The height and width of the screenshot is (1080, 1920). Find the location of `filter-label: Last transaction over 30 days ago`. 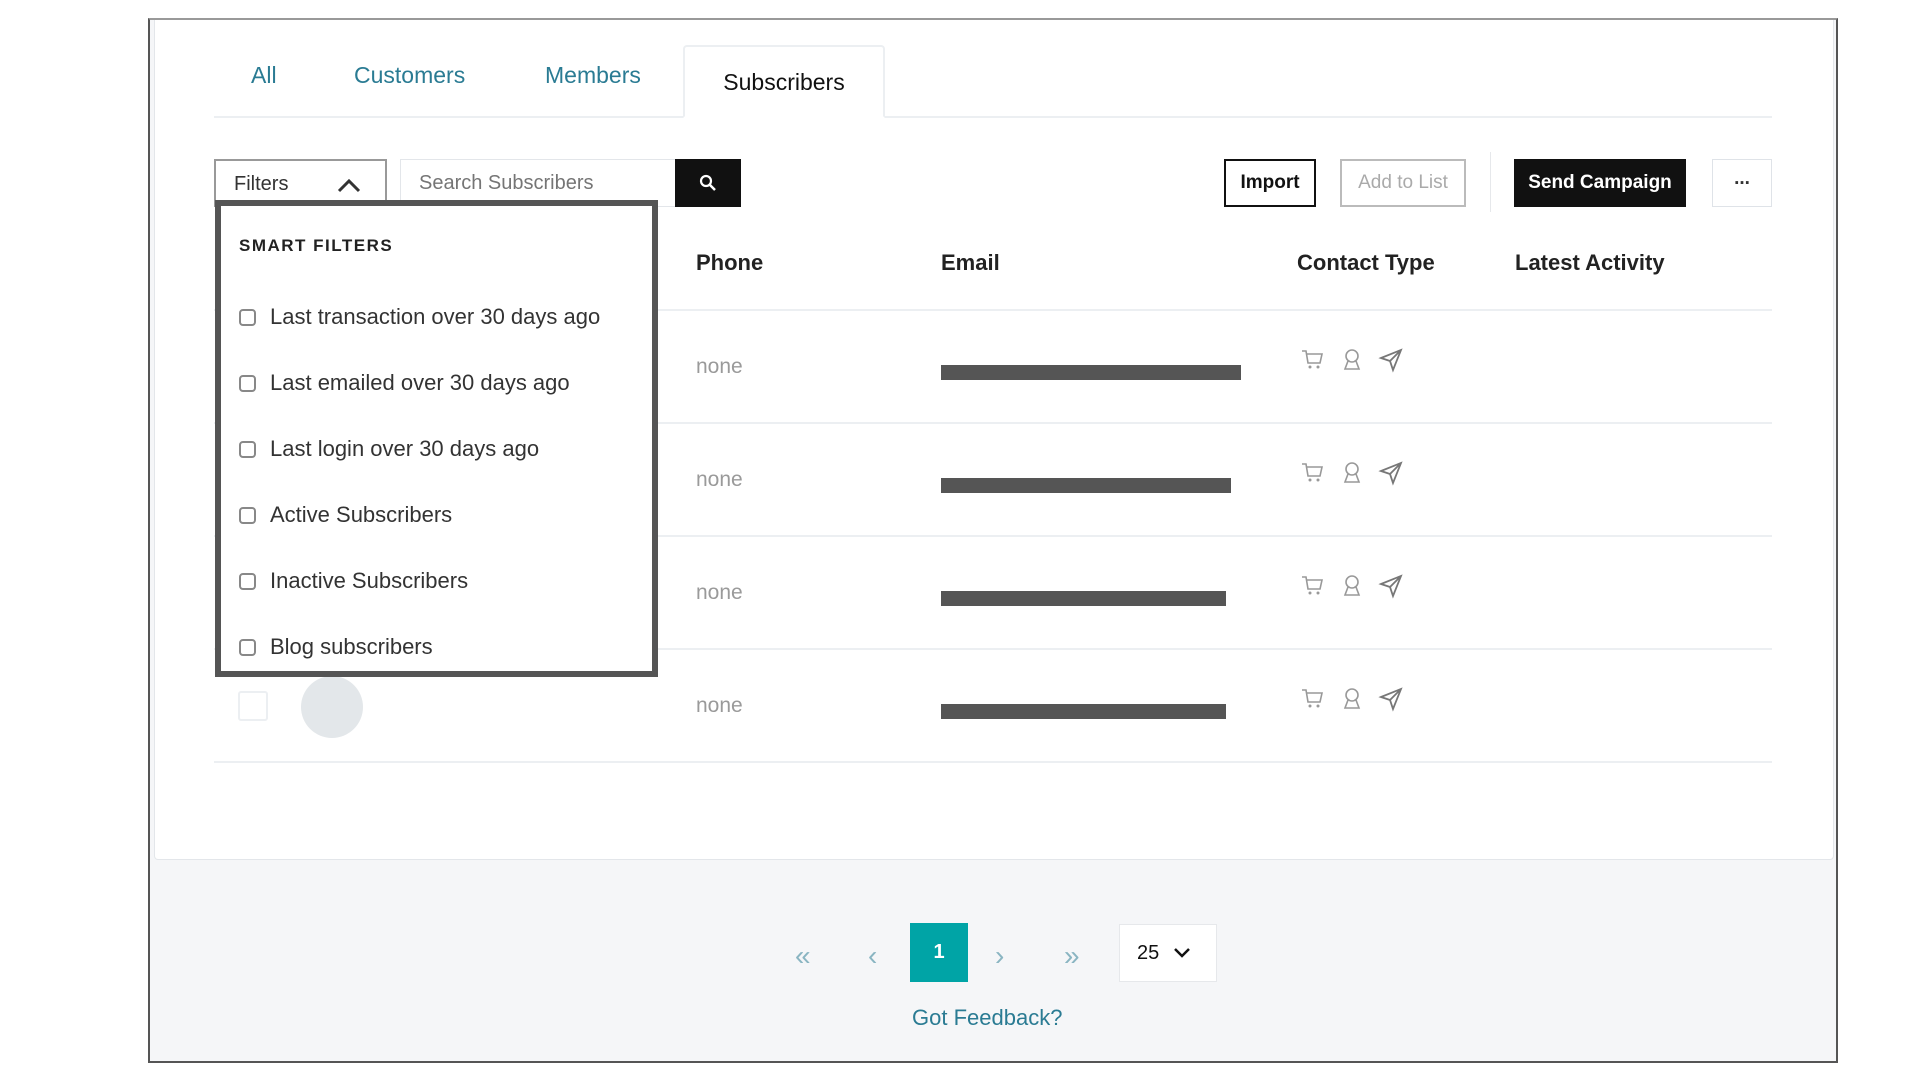

filter-label: Last transaction over 30 days ago is located at coordinates (435, 316).